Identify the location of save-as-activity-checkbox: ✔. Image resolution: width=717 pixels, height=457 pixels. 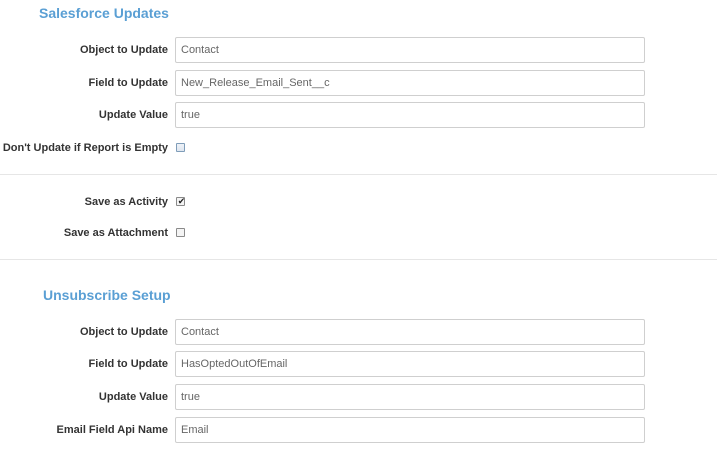
(181, 202).